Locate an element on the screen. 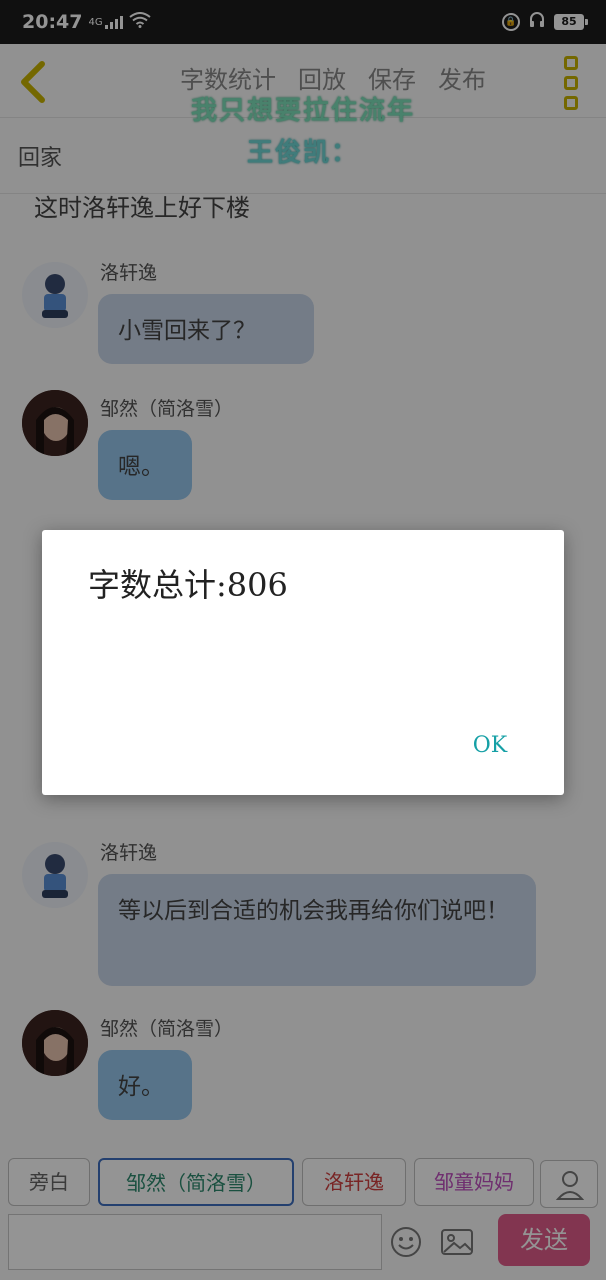  dialog-message: 字数总计:806 is located at coordinates (188, 585).